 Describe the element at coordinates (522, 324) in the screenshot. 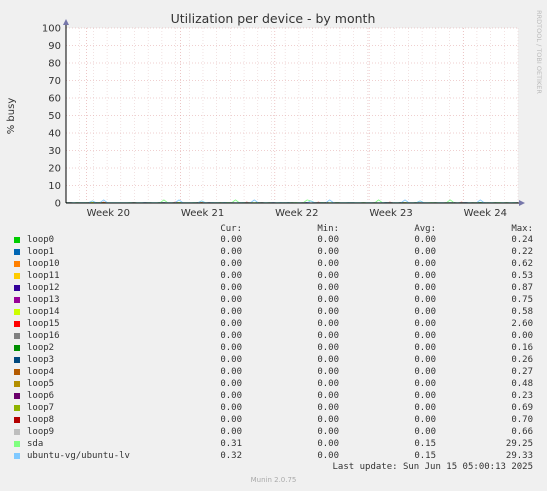

I see `legend-max: 2.60` at that location.